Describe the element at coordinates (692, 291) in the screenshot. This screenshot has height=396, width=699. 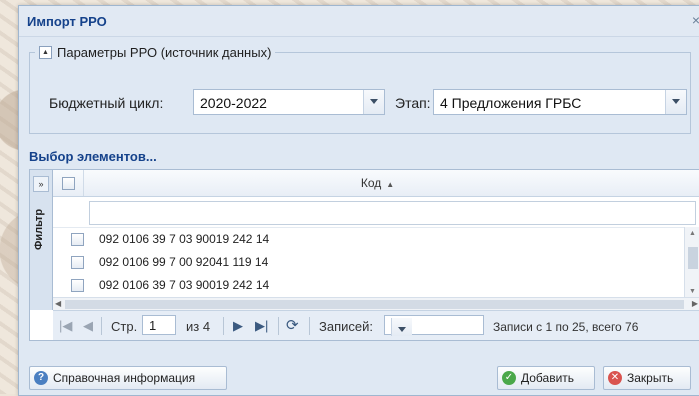
I see `scroll-down-icon: ▼` at that location.